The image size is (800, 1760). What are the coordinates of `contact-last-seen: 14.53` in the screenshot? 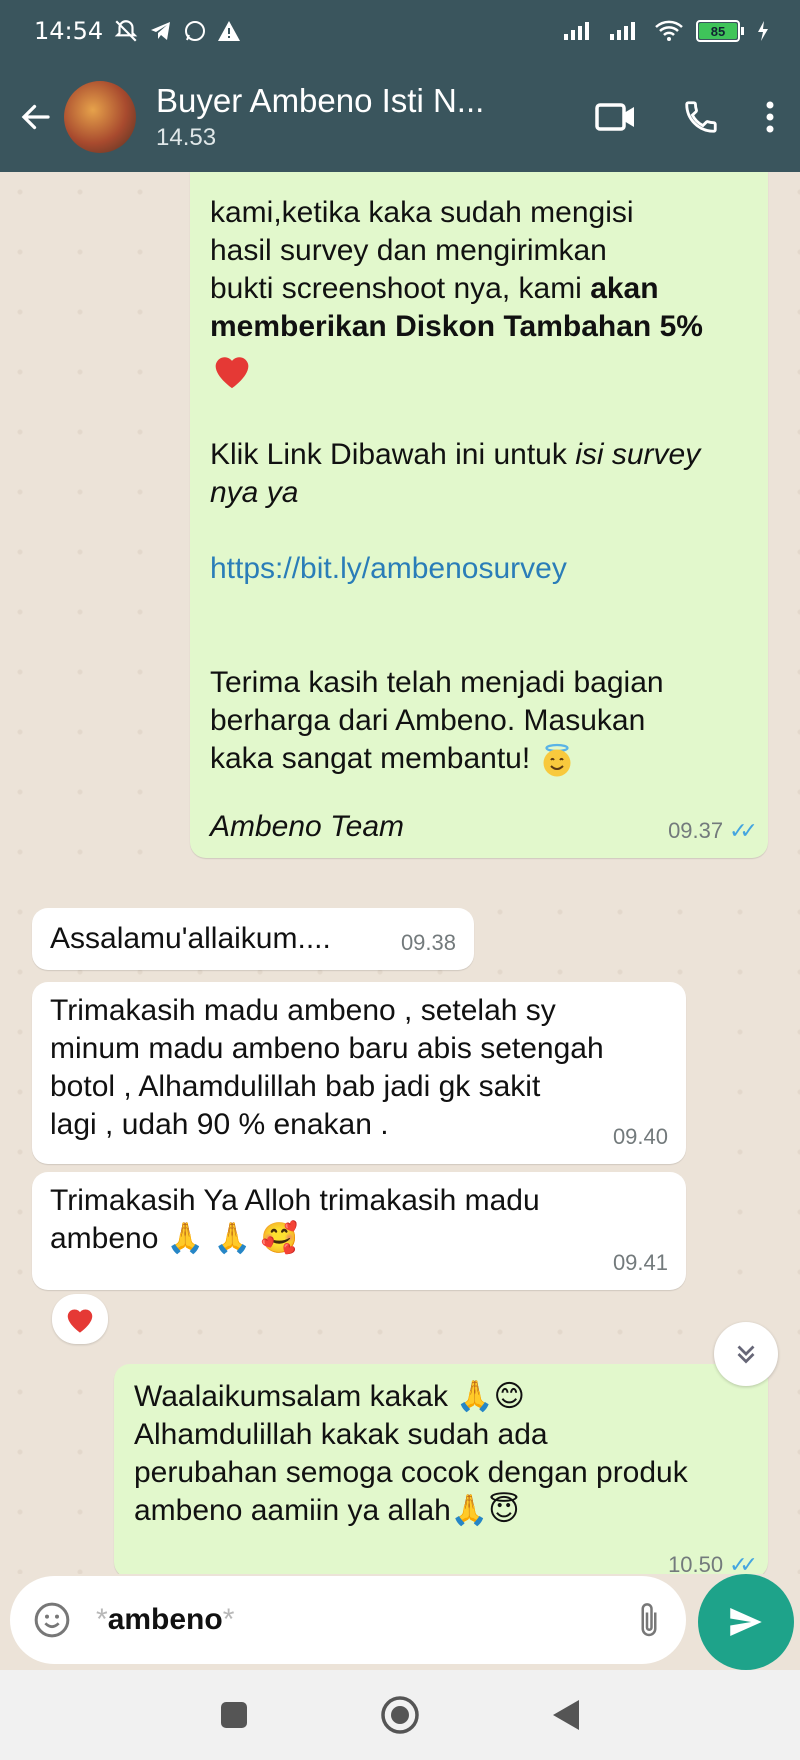 It's located at (186, 137).